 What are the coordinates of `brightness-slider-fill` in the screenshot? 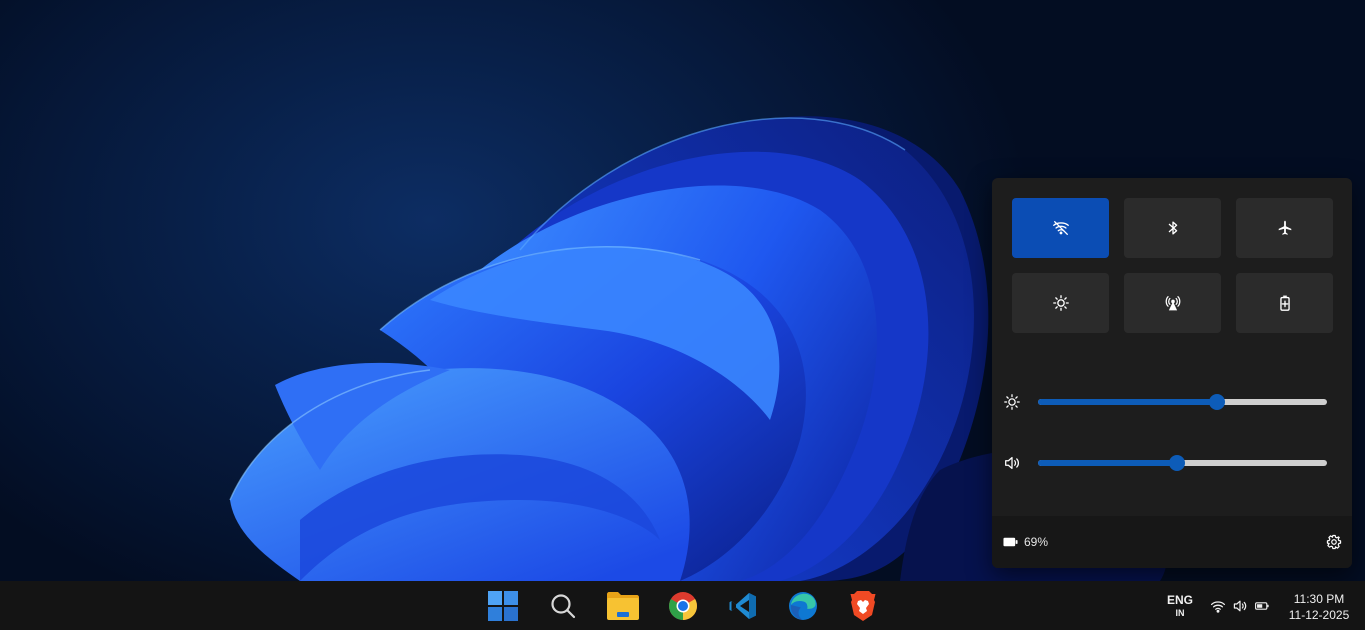 It's located at (1128, 402).